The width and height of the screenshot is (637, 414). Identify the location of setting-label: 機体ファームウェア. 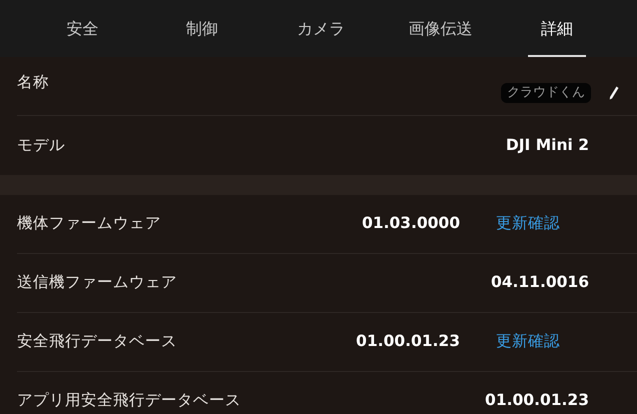
(89, 223).